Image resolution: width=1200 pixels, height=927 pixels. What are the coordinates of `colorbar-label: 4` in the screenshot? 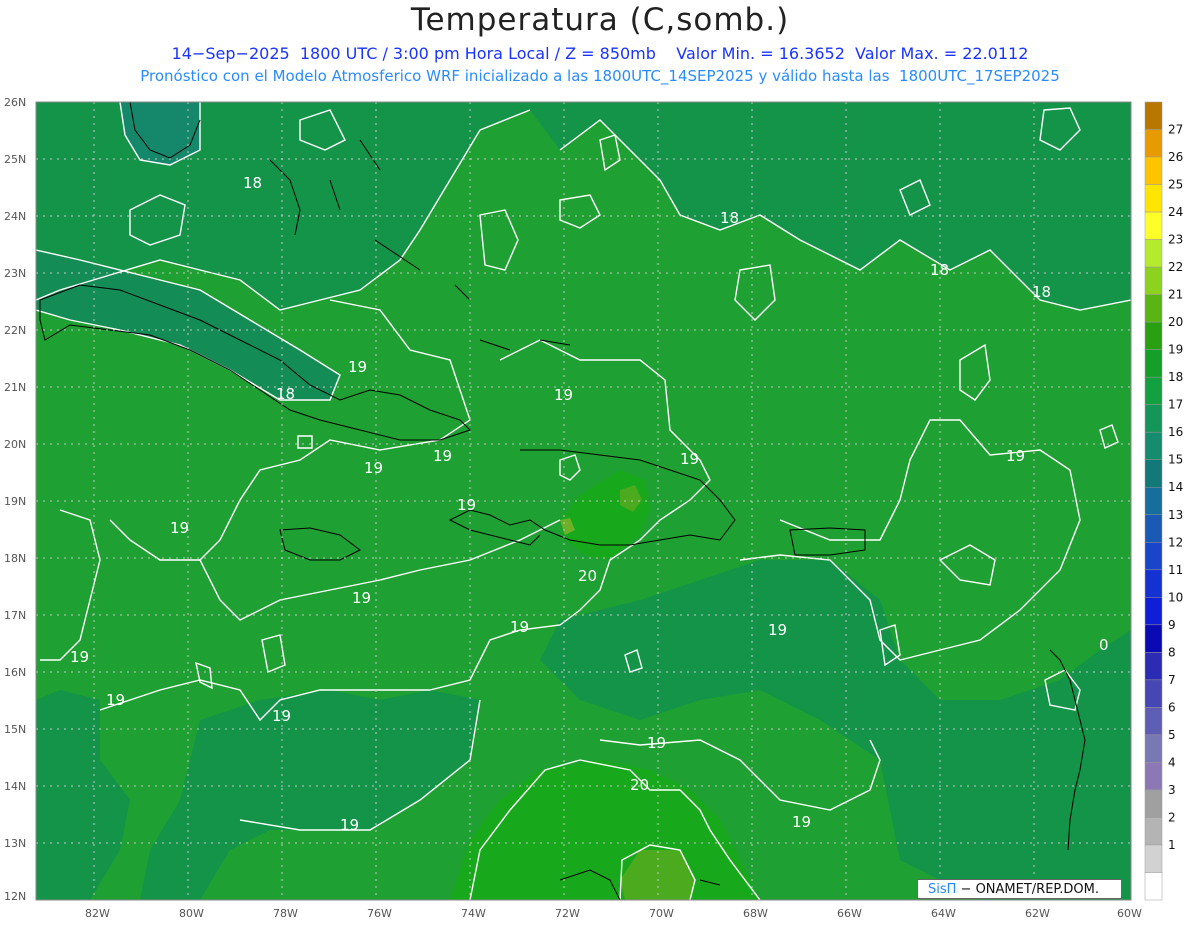 It's located at (1172, 762).